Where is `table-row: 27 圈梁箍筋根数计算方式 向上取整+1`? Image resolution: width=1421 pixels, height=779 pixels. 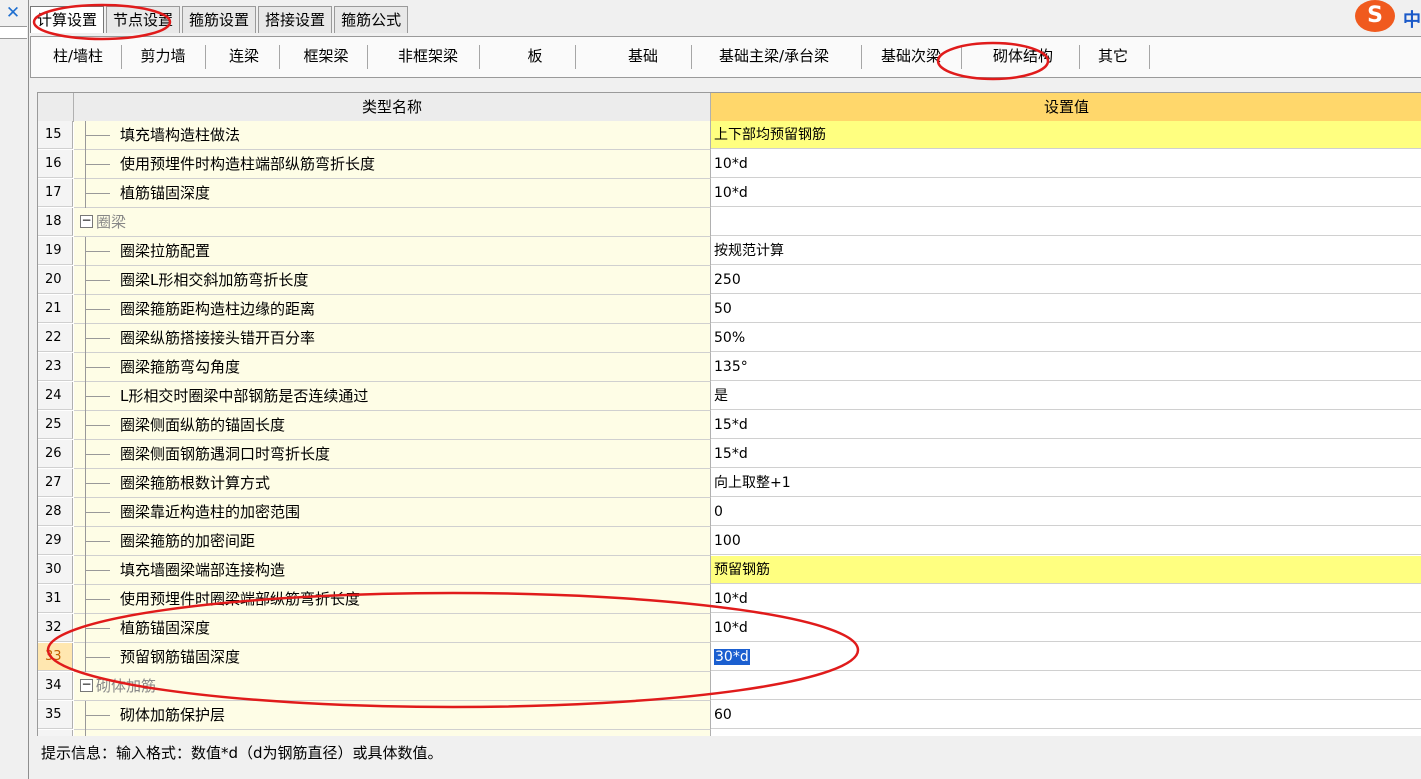 table-row: 27 圈梁箍筋根数计算方式 向上取整+1 is located at coordinates (729, 483).